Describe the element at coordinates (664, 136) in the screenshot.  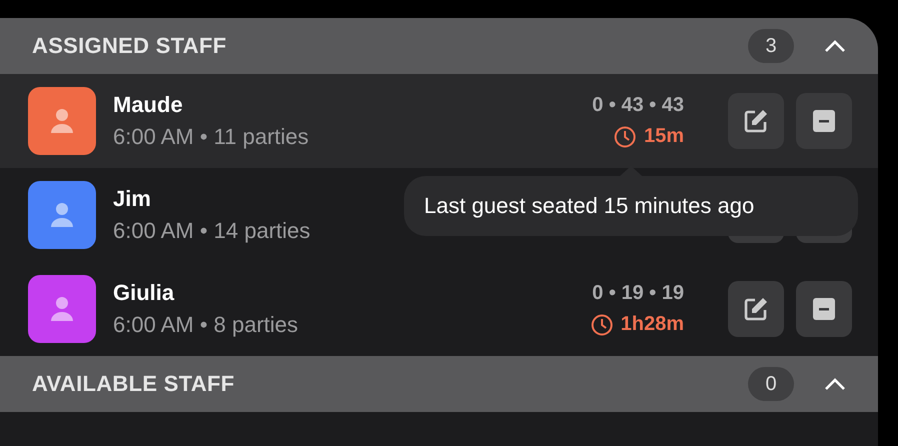
I see `last-seated-time: 15m` at that location.